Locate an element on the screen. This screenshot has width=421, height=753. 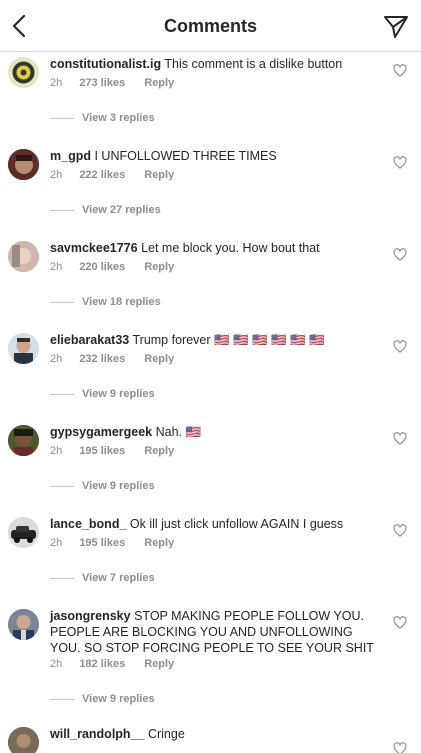
view-replies-button: View 27 replies is located at coordinates (105, 210).